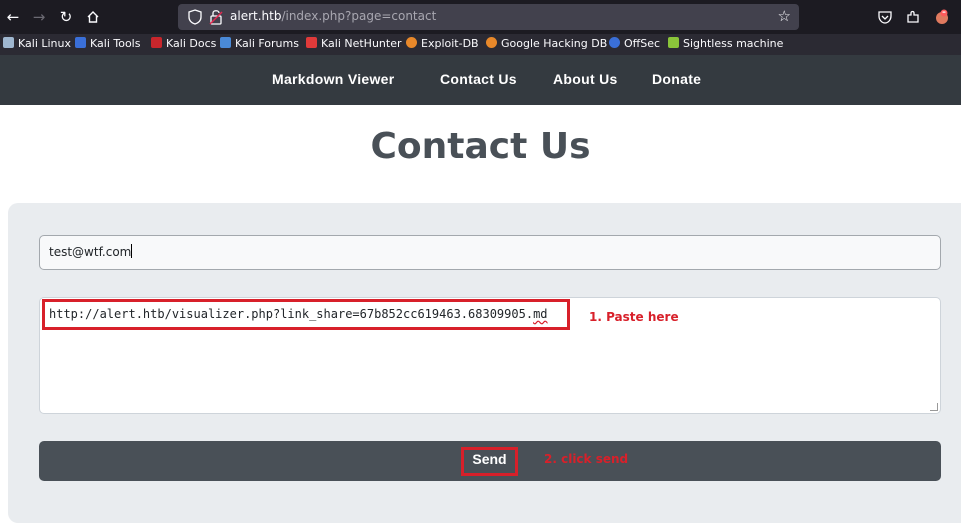 The width and height of the screenshot is (961, 523). What do you see at coordinates (554, 43) in the screenshot?
I see `bookmark-label: Google Hacking DB` at bounding box center [554, 43].